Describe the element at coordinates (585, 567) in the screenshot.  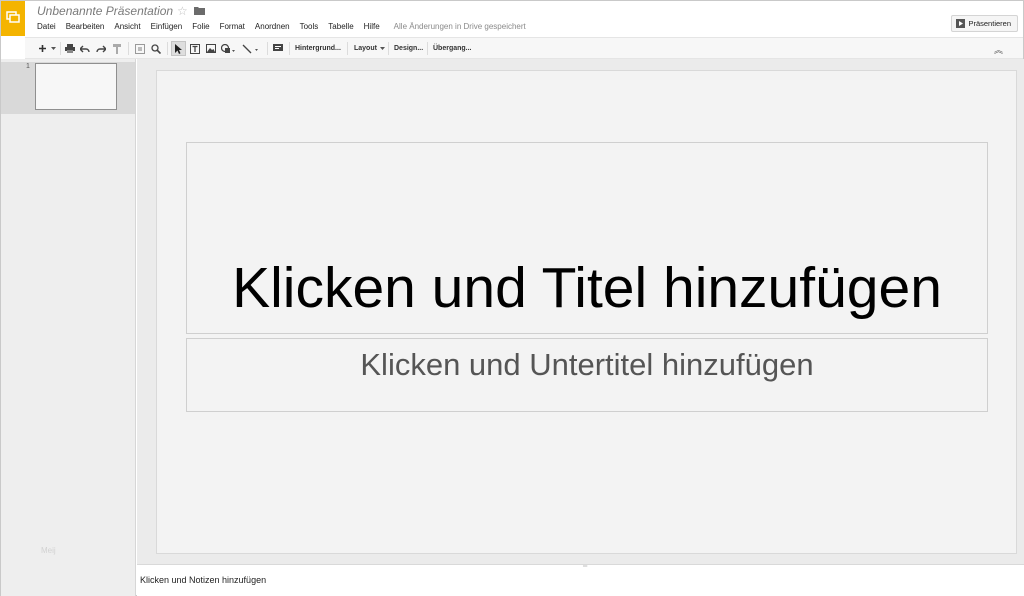
I see `notes-resize-handle: ═` at that location.